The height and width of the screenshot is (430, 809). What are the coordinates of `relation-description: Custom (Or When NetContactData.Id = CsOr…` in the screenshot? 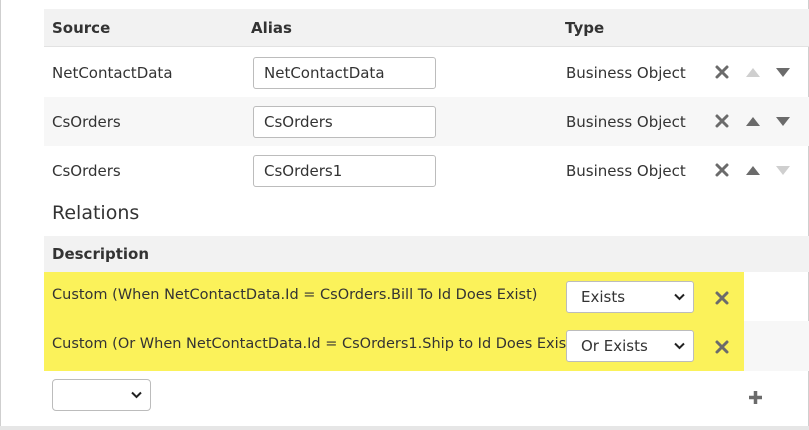 It's located at (315, 344).